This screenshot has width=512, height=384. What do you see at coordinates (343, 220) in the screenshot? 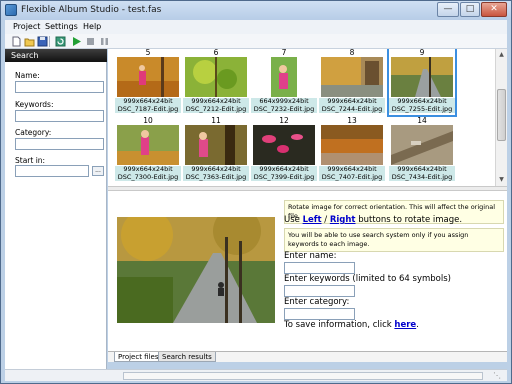
I see `rotate-right-link: Right` at bounding box center [343, 220].